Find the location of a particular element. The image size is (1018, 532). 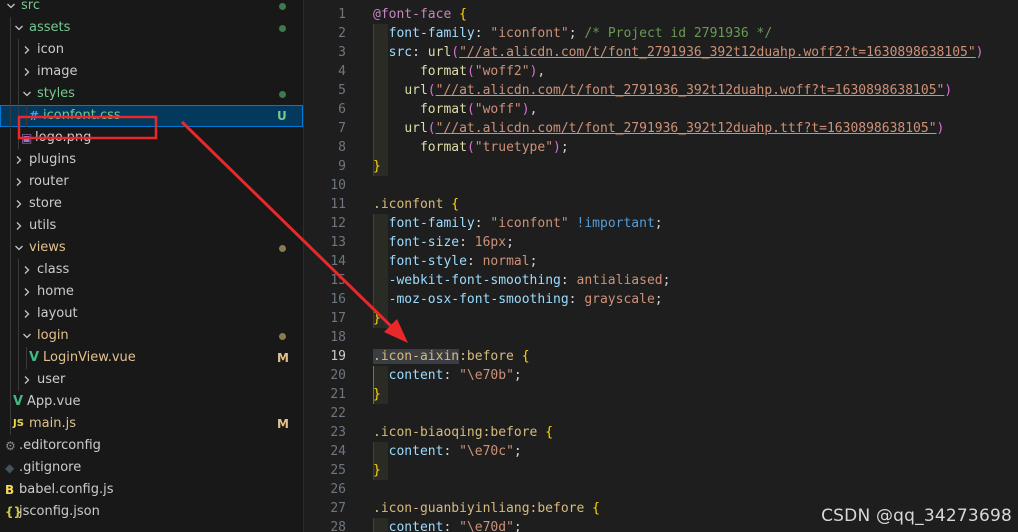

vue-file-icon: V is located at coordinates (34, 357).